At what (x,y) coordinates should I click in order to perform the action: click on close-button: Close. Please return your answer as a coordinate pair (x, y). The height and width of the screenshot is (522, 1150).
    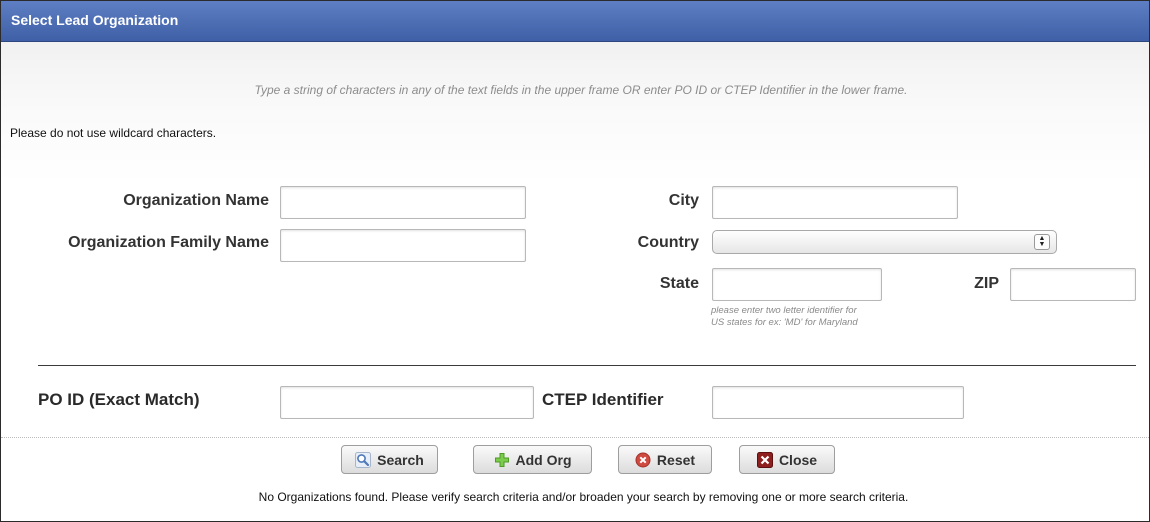
    Looking at the image, I should click on (787, 459).